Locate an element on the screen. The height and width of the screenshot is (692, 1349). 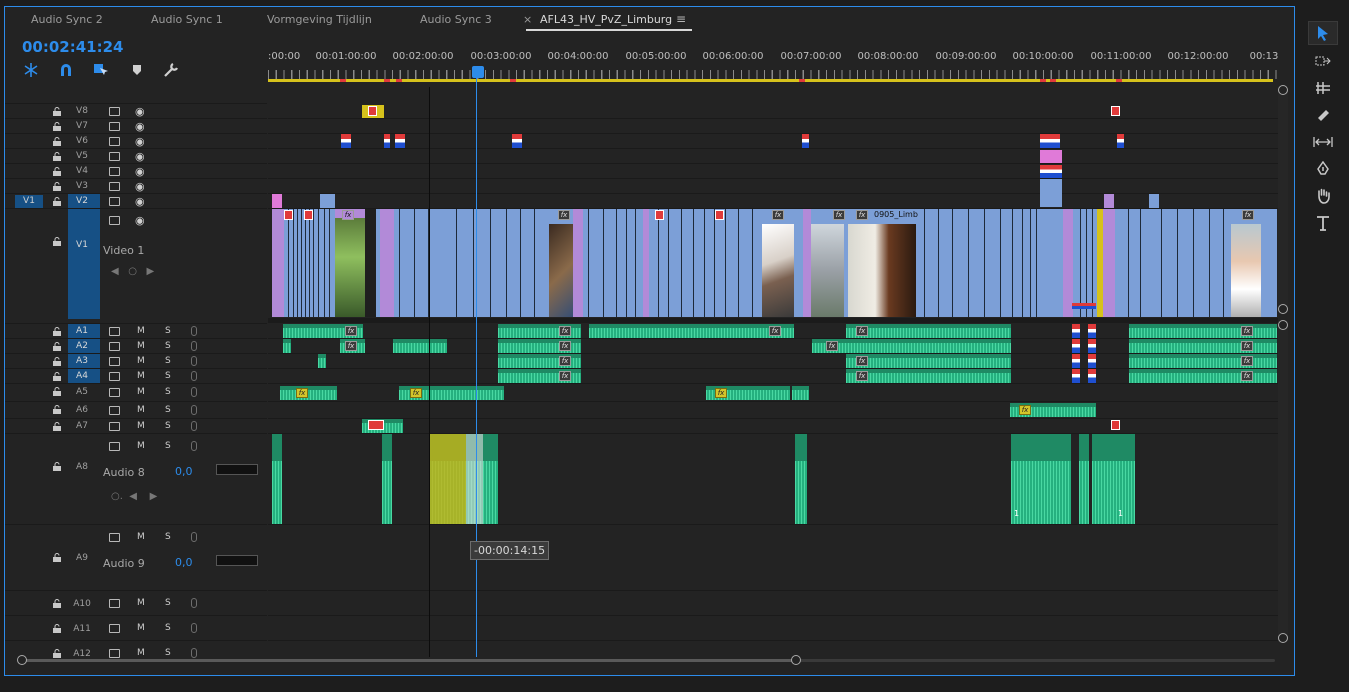
pen-tool-icon is located at coordinates (1323, 169).